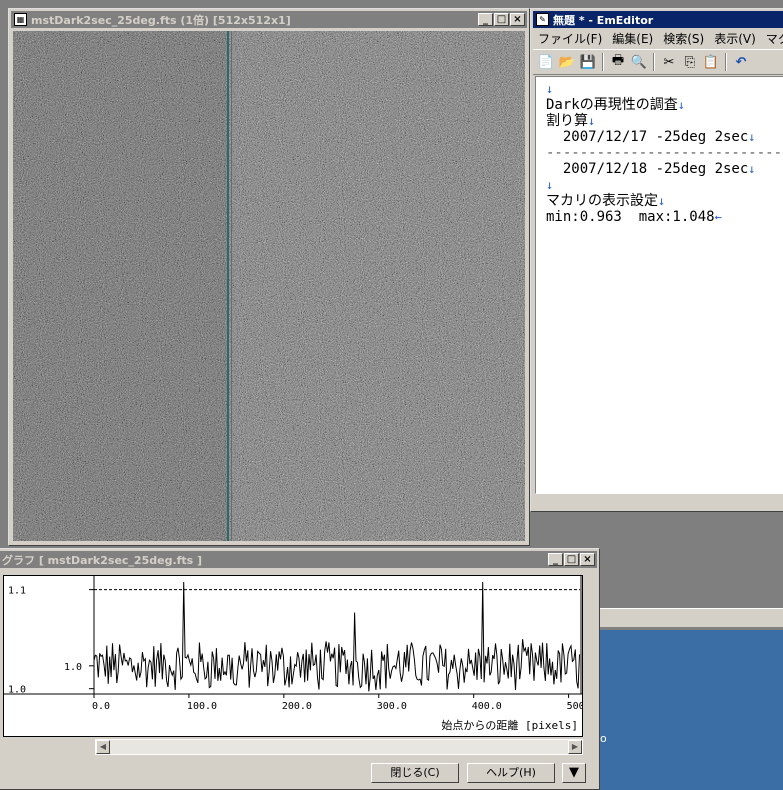 The image size is (783, 790). I want to click on print-icon: 🖶, so click(618, 62).